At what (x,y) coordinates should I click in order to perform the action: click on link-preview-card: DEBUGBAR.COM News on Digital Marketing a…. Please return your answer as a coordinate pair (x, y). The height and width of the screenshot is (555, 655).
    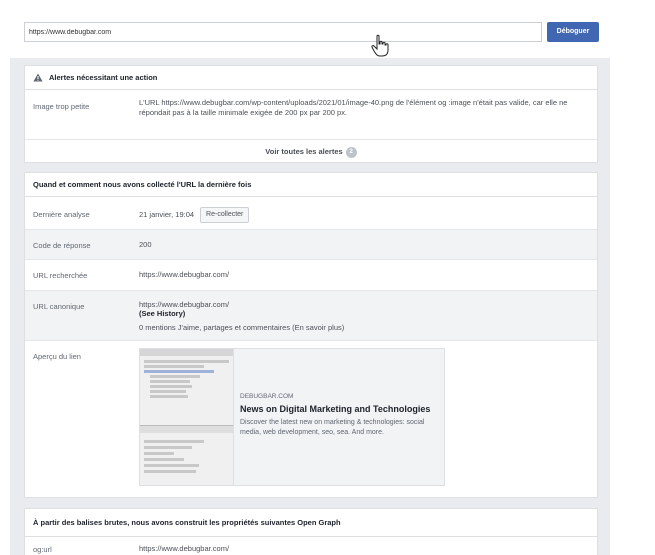
    Looking at the image, I should click on (292, 417).